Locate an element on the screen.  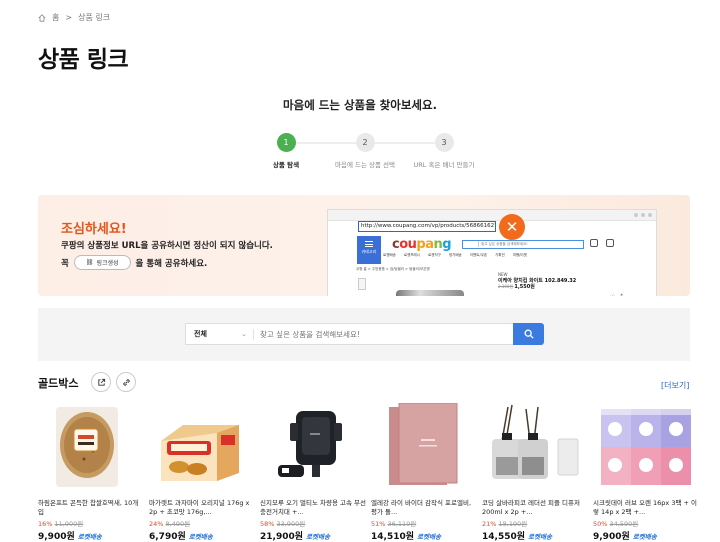
illustration-product-info: NEW 이케아 양치컵 화이트 102.849.32 2,100원 1,550원 is located at coordinates (537, 281).